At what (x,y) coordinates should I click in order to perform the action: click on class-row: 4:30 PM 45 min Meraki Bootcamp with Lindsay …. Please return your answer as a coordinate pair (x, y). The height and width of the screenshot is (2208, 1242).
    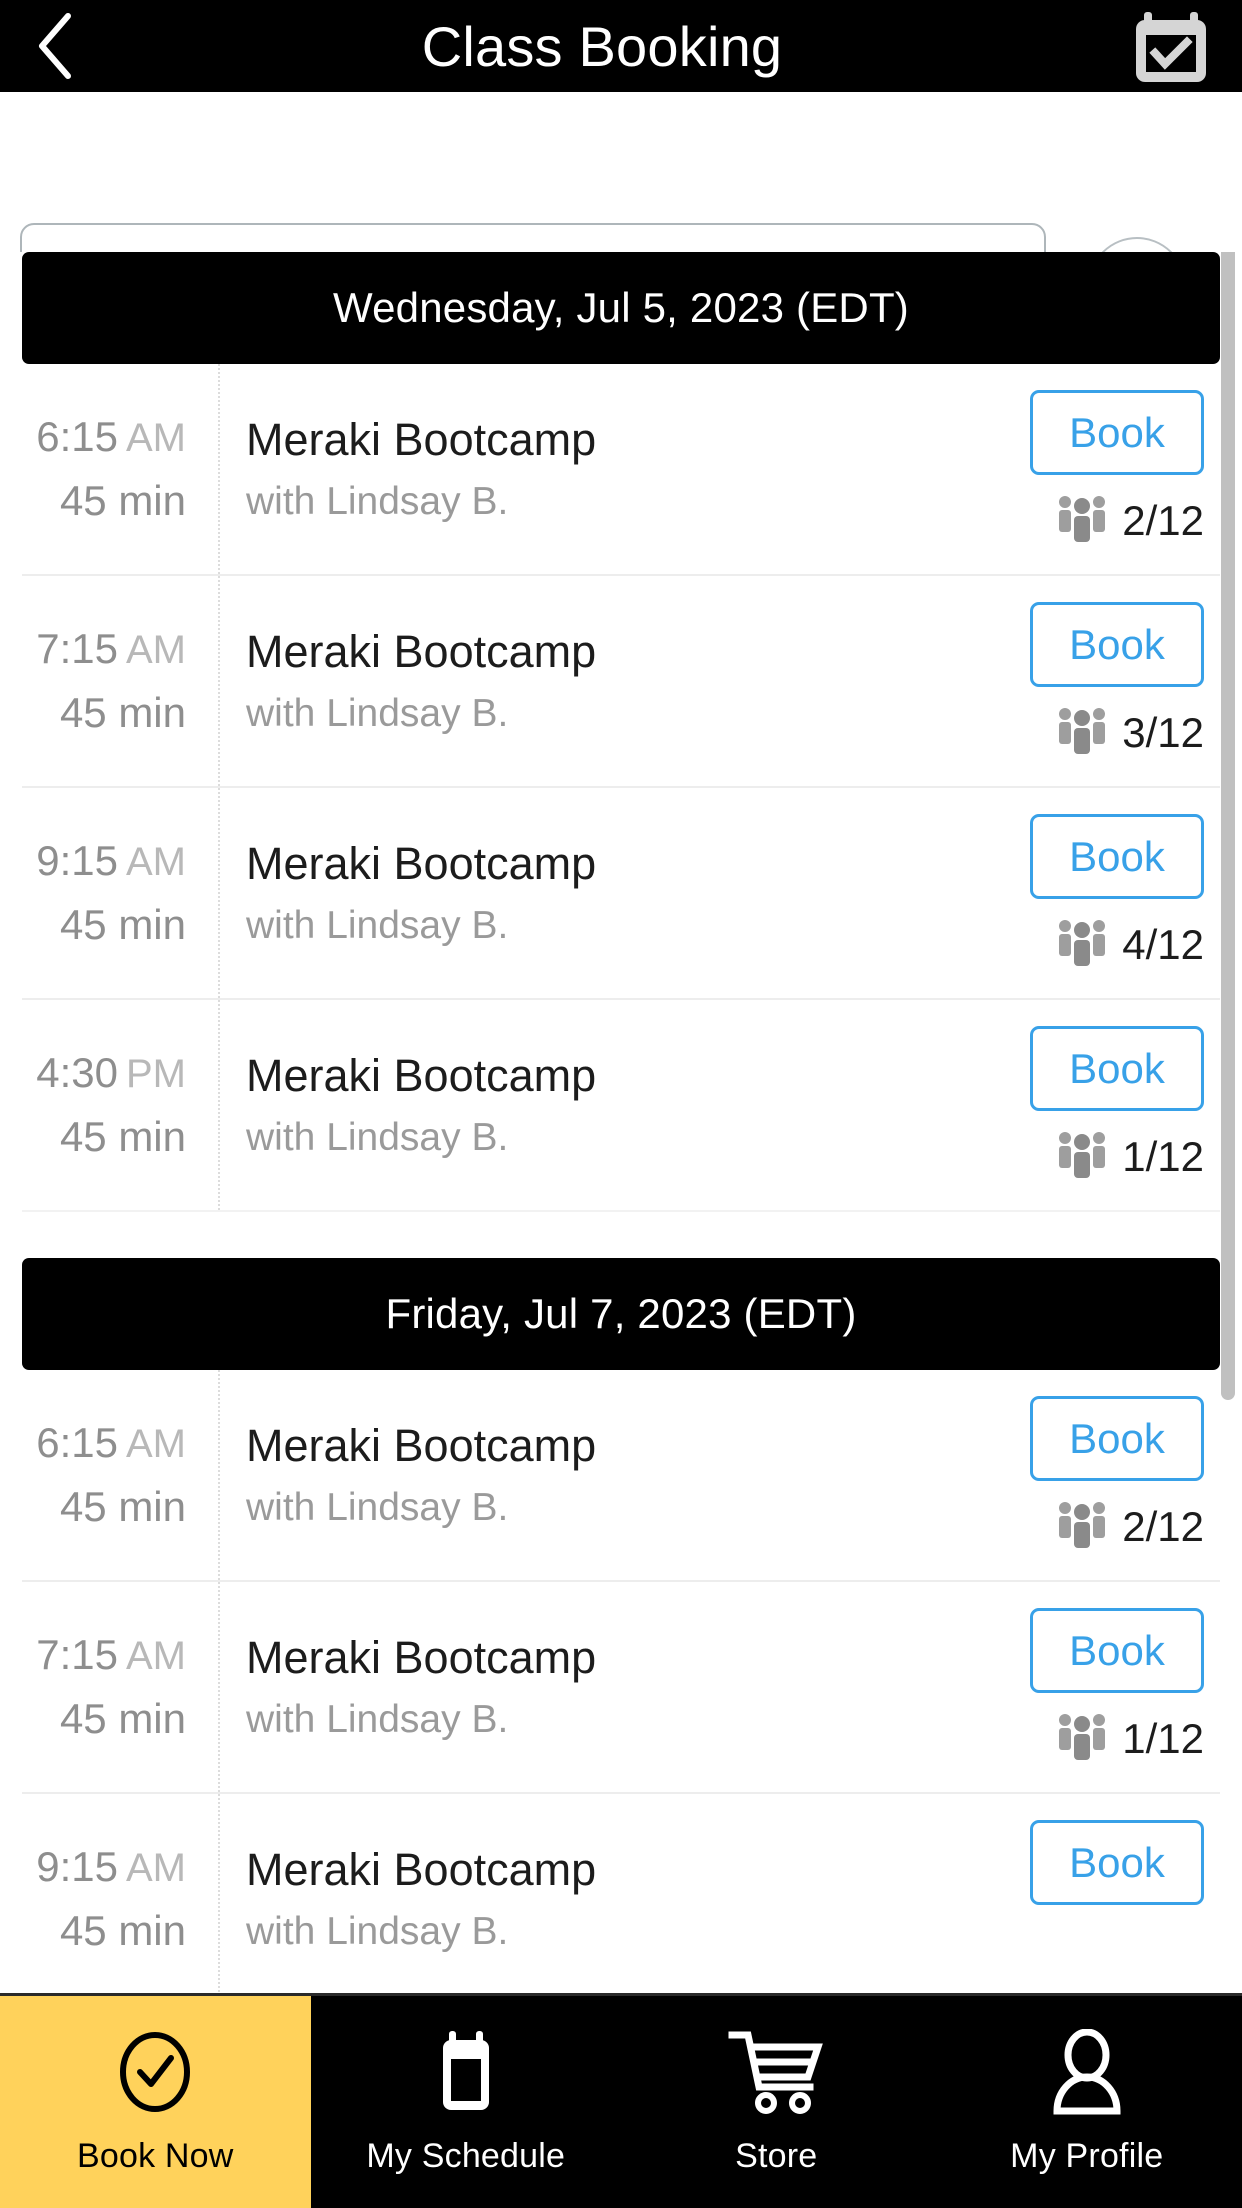
    Looking at the image, I should click on (621, 1106).